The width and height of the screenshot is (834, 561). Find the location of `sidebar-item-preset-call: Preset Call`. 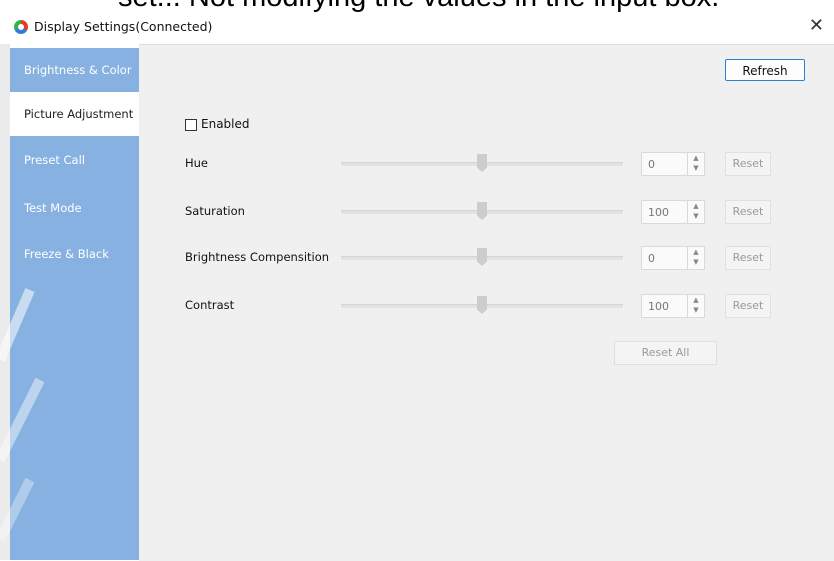

sidebar-item-preset-call: Preset Call is located at coordinates (74, 160).